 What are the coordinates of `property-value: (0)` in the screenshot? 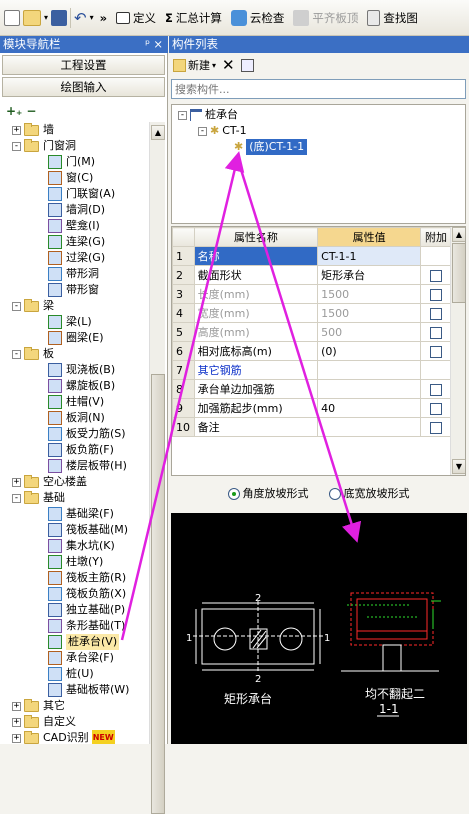 It's located at (369, 351).